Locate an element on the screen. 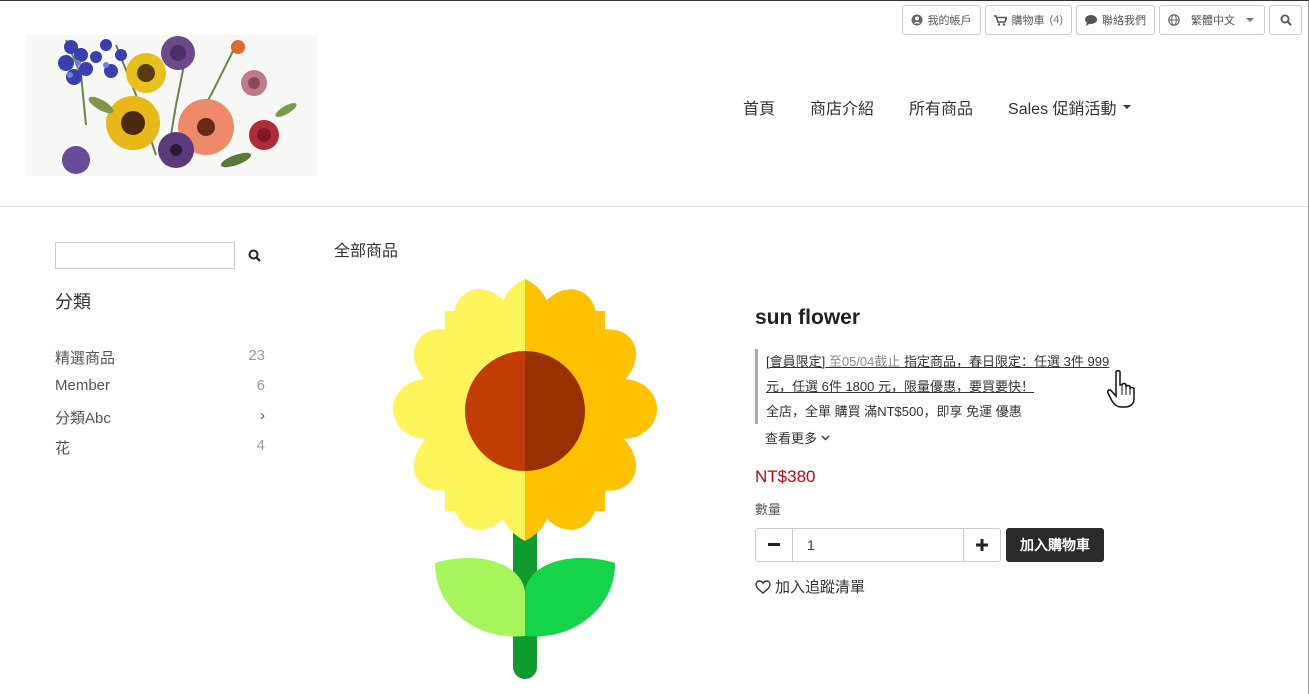  quantity-stepper: 1 is located at coordinates (878, 545).